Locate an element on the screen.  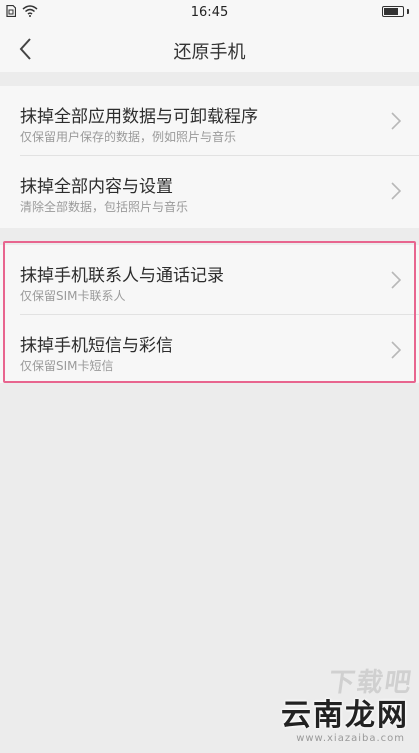
item-title: 抹掉手机联系人与通话记录 is located at coordinates (122, 276).